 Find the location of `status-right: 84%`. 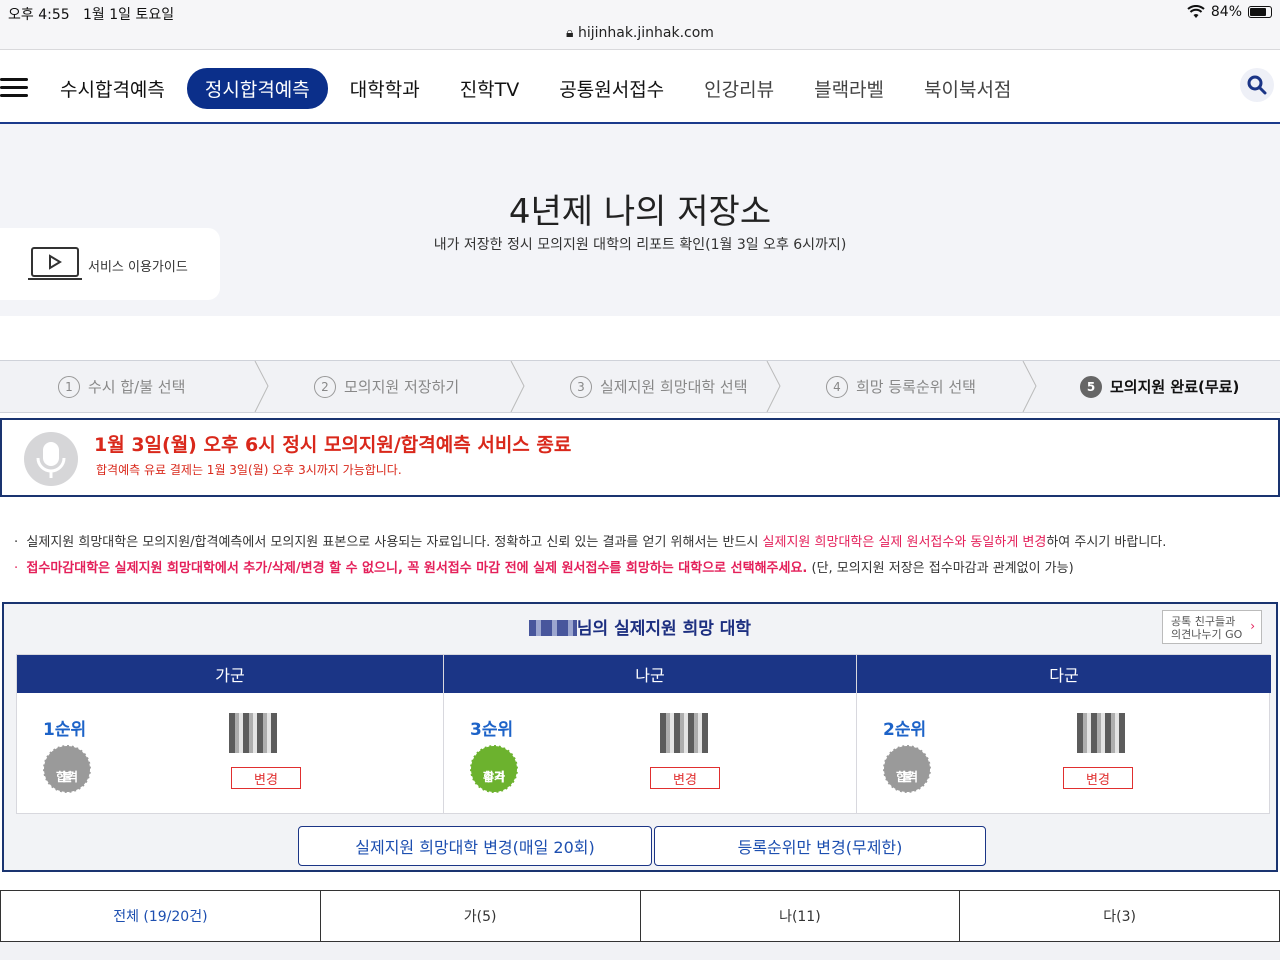

status-right: 84% is located at coordinates (1229, 12).